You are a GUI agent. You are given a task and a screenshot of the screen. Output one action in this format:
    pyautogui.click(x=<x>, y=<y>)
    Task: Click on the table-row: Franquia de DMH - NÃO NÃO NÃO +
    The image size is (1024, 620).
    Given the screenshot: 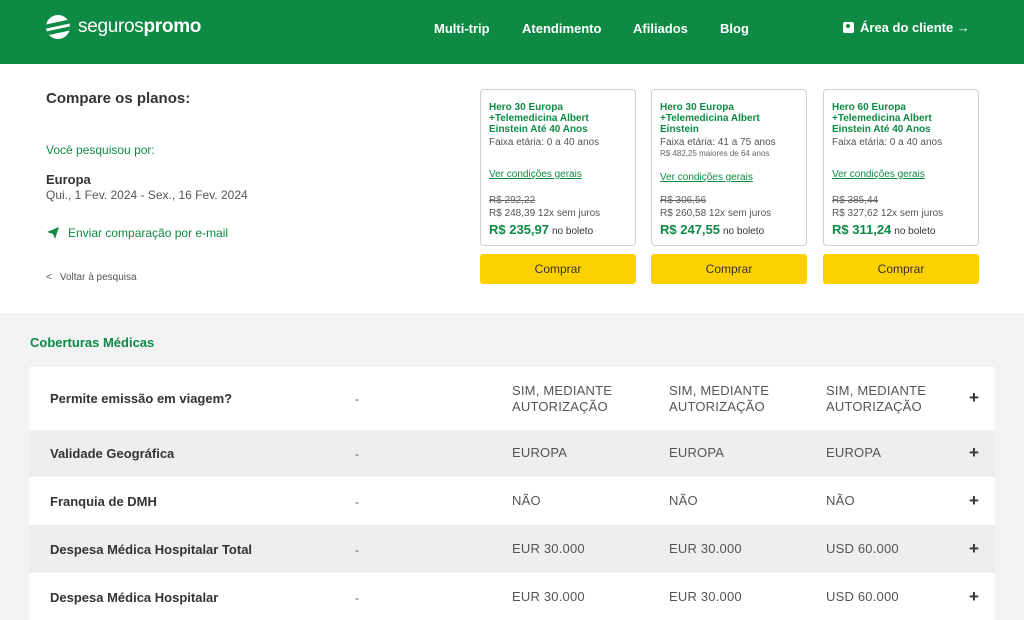 What is the action you would take?
    pyautogui.click(x=512, y=501)
    